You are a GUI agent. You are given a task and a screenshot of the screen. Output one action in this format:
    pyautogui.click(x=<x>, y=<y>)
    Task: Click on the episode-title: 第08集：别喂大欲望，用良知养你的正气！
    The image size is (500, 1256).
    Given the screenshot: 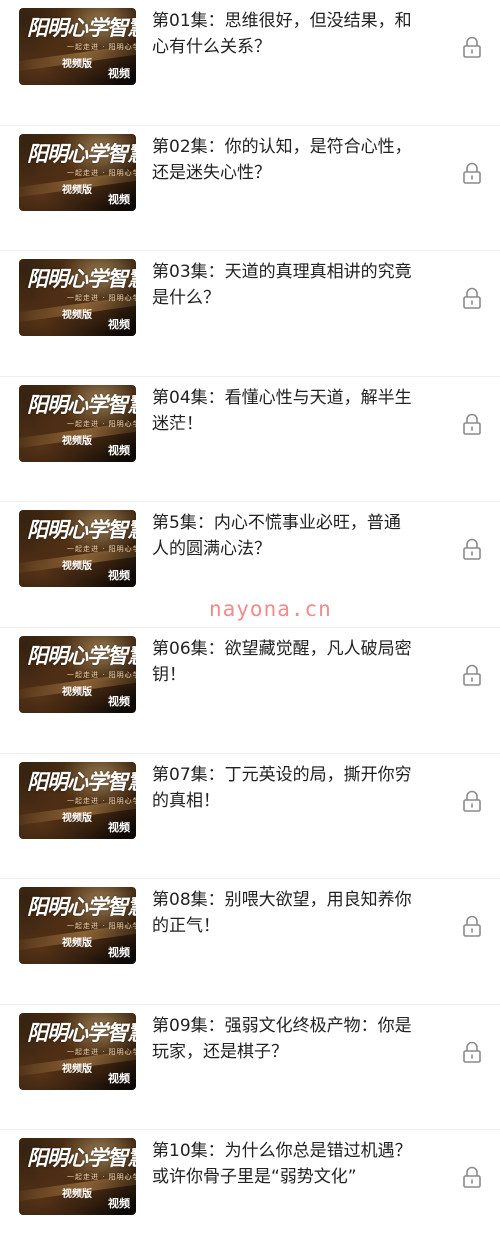 What is the action you would take?
    pyautogui.click(x=284, y=913)
    